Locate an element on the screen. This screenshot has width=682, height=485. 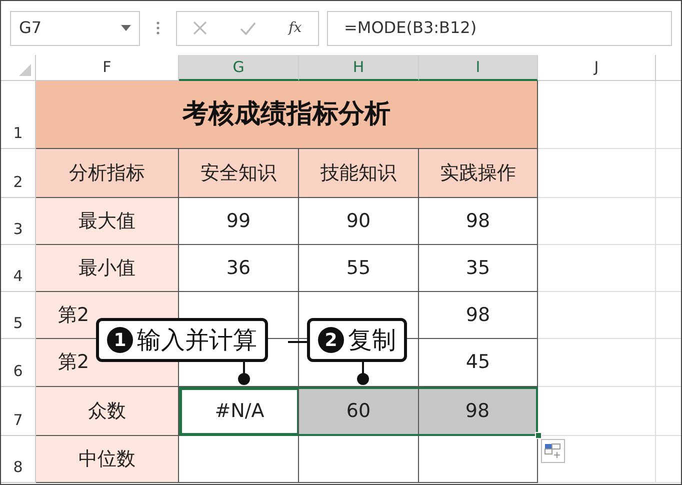
more-icon is located at coordinates (158, 28).